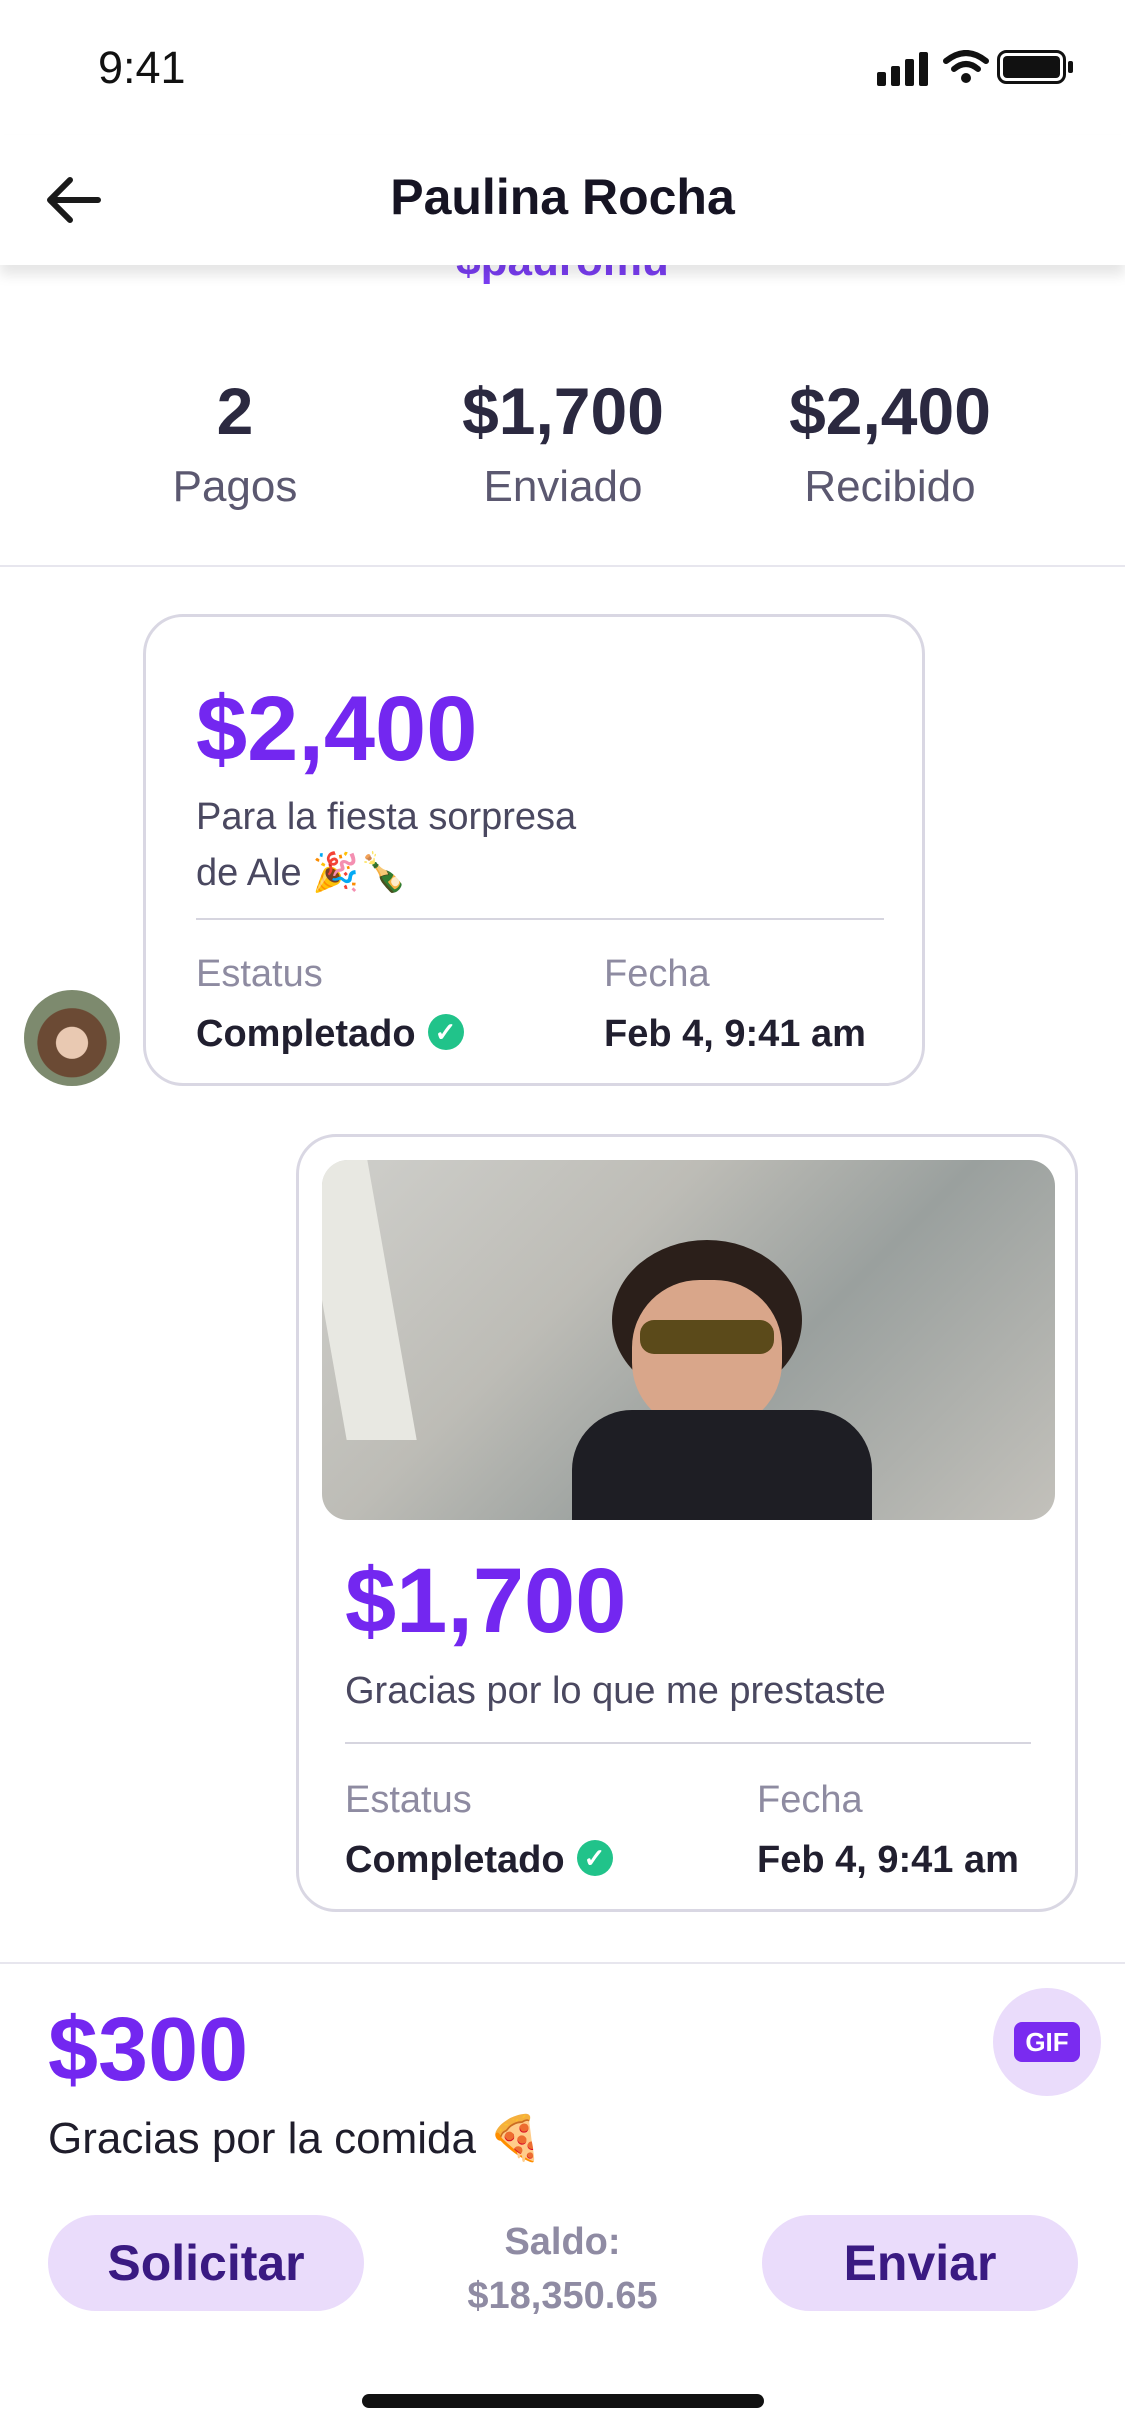 The height and width of the screenshot is (2436, 1125). Describe the element at coordinates (1035, 67) in the screenshot. I see `battery-icon` at that location.